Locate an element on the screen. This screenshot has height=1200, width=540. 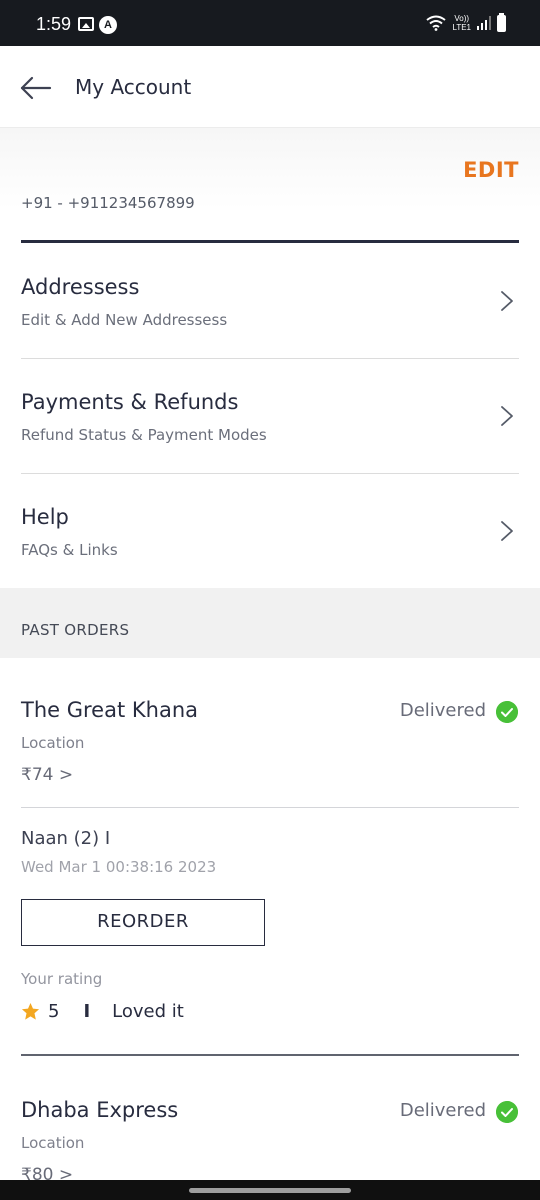
order-divider is located at coordinates (270, 807).